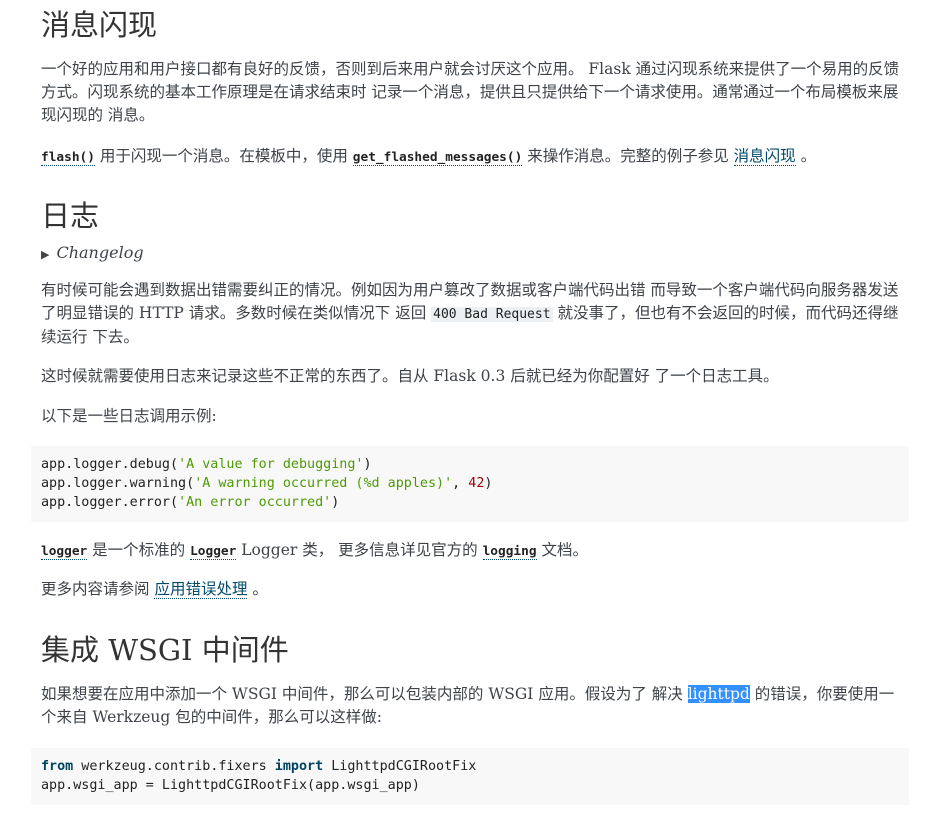 Image resolution: width=932 pixels, height=825 pixels. Describe the element at coordinates (100, 252) in the screenshot. I see `changelog-label: Changelog` at that location.